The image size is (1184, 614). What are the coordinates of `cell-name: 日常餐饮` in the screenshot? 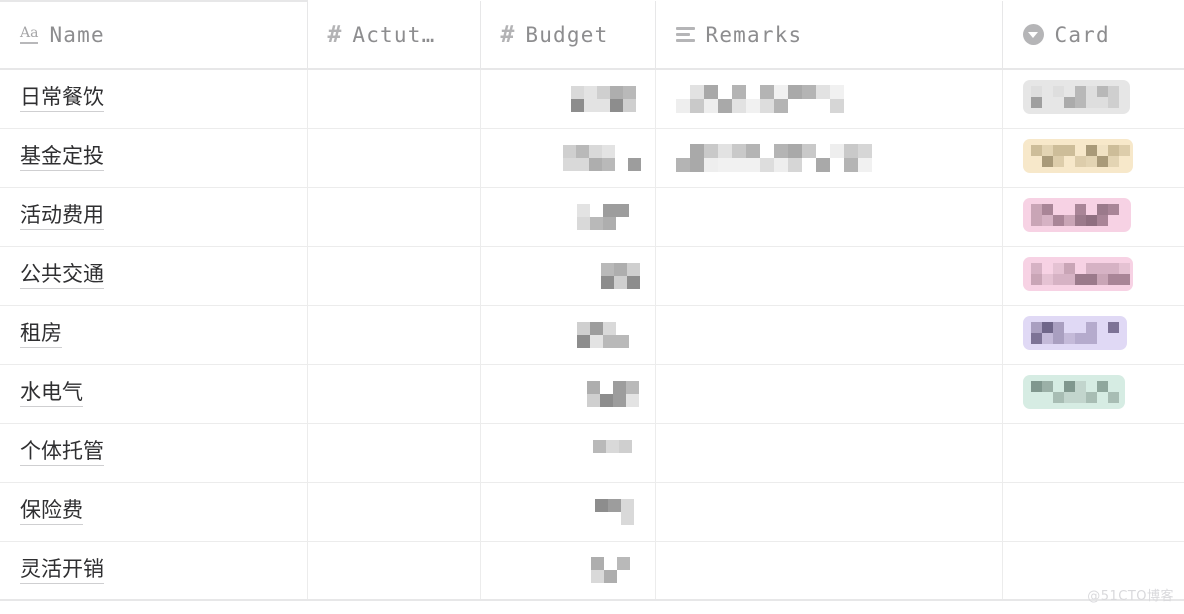 It's located at (154, 99).